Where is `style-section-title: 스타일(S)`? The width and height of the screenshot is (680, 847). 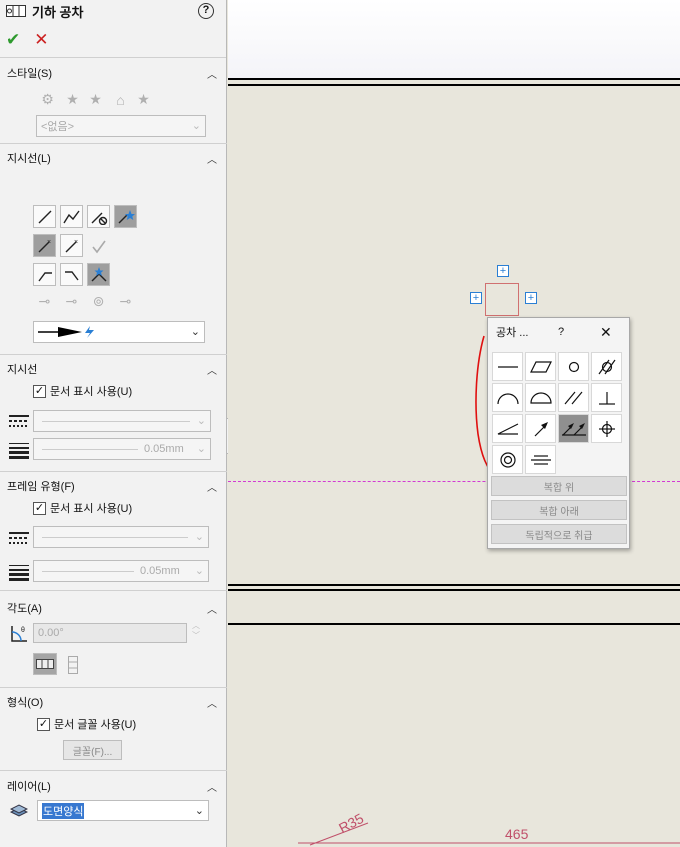
style-section-title: 스타일(S) is located at coordinates (30, 74).